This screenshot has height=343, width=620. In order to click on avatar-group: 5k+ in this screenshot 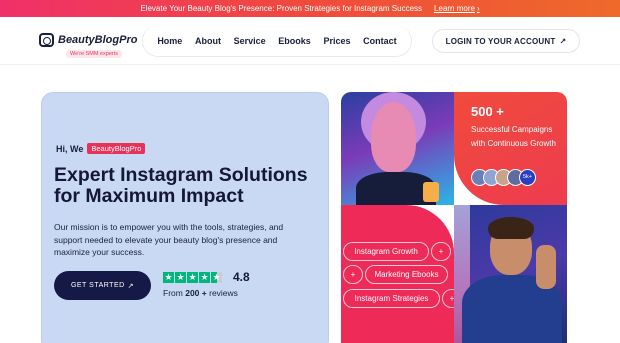, I will do `click(503, 177)`.